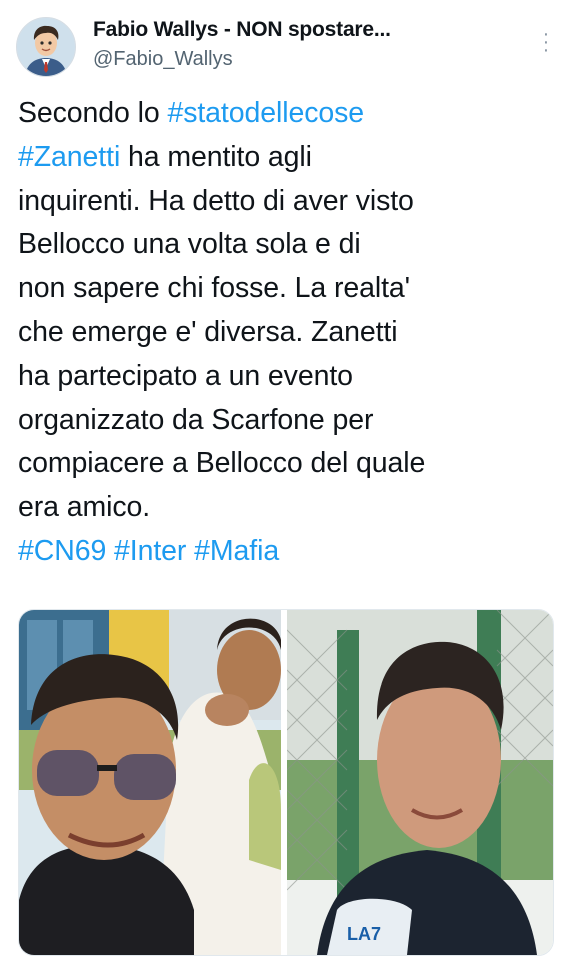 This screenshot has width=569, height=960. Describe the element at coordinates (216, 156) in the screenshot. I see `tweet-text-segment: ha mentito agli` at that location.